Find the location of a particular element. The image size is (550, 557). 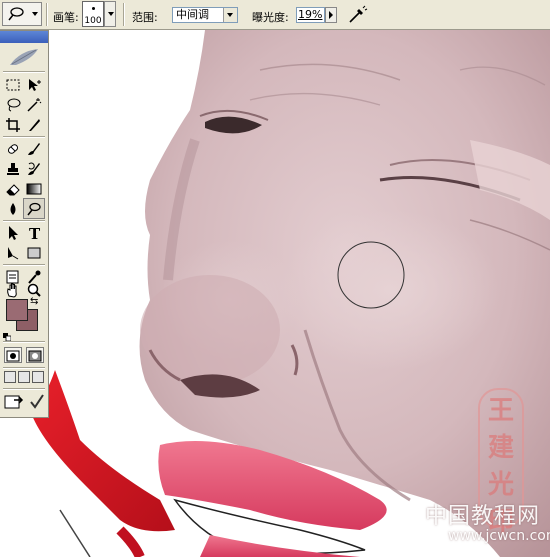

brush-dropdown-button is located at coordinates (110, 14).